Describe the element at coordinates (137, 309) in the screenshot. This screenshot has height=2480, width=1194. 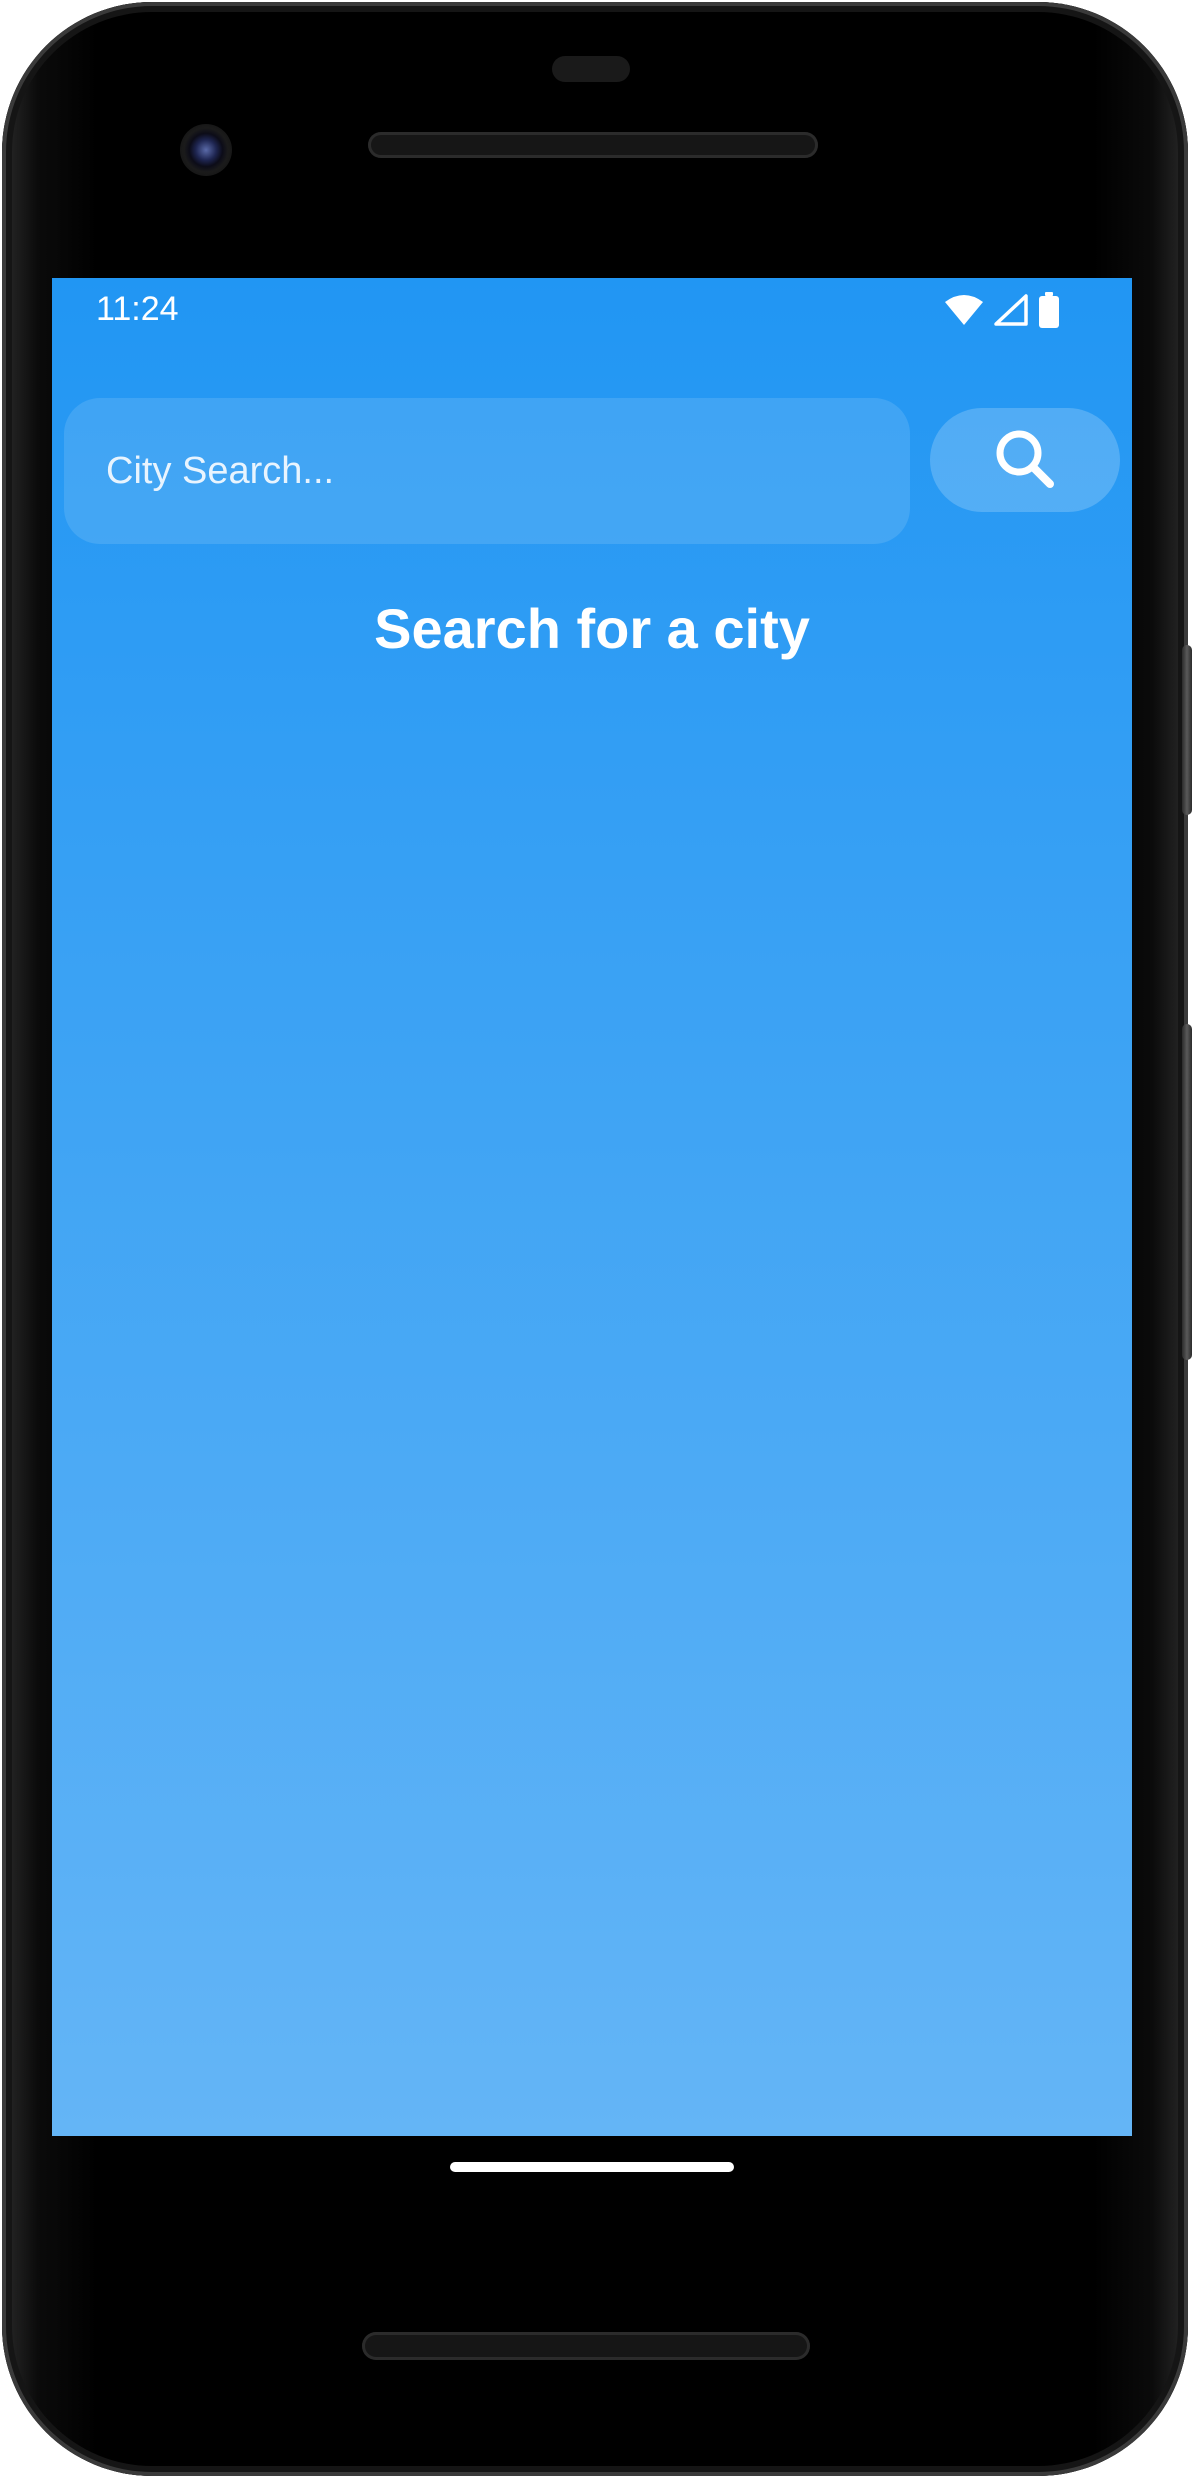
I see `status-time: 11:24` at that location.